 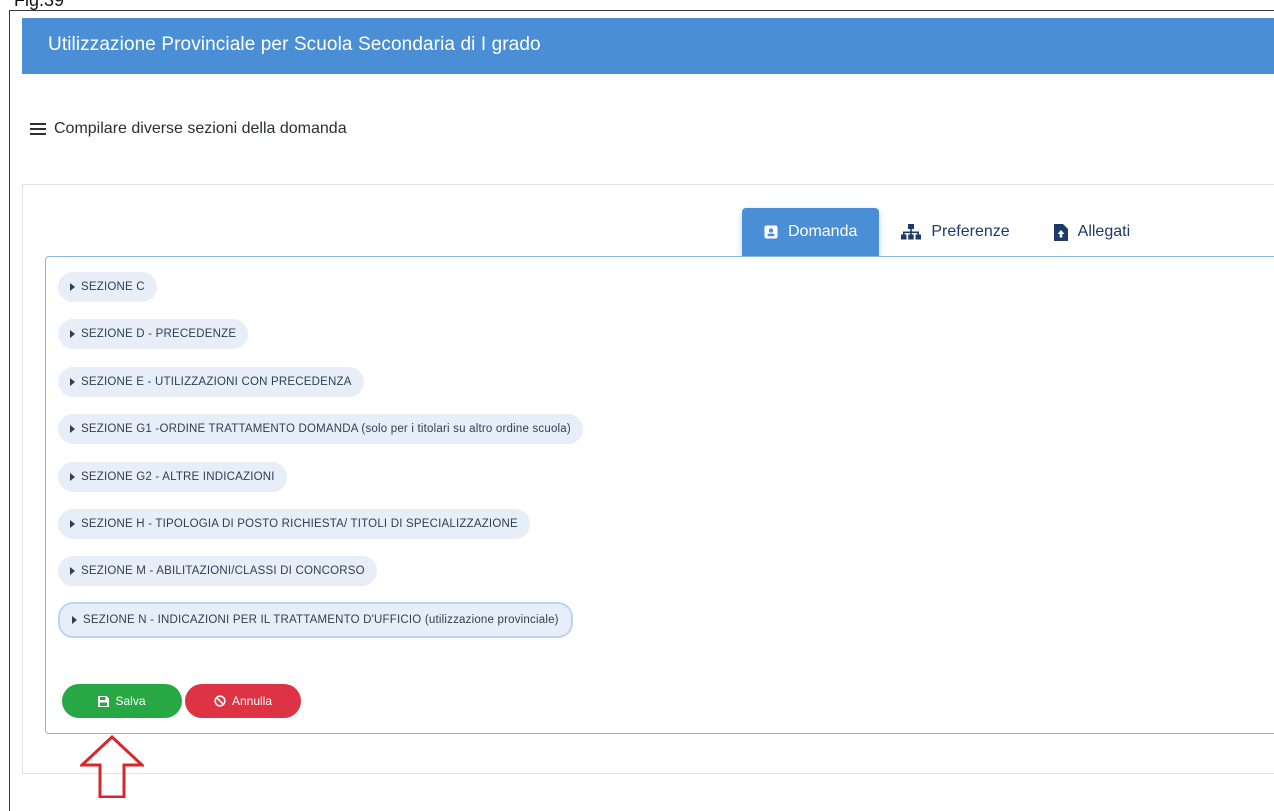 I want to click on tab-label: Preferenze, so click(x=970, y=231).